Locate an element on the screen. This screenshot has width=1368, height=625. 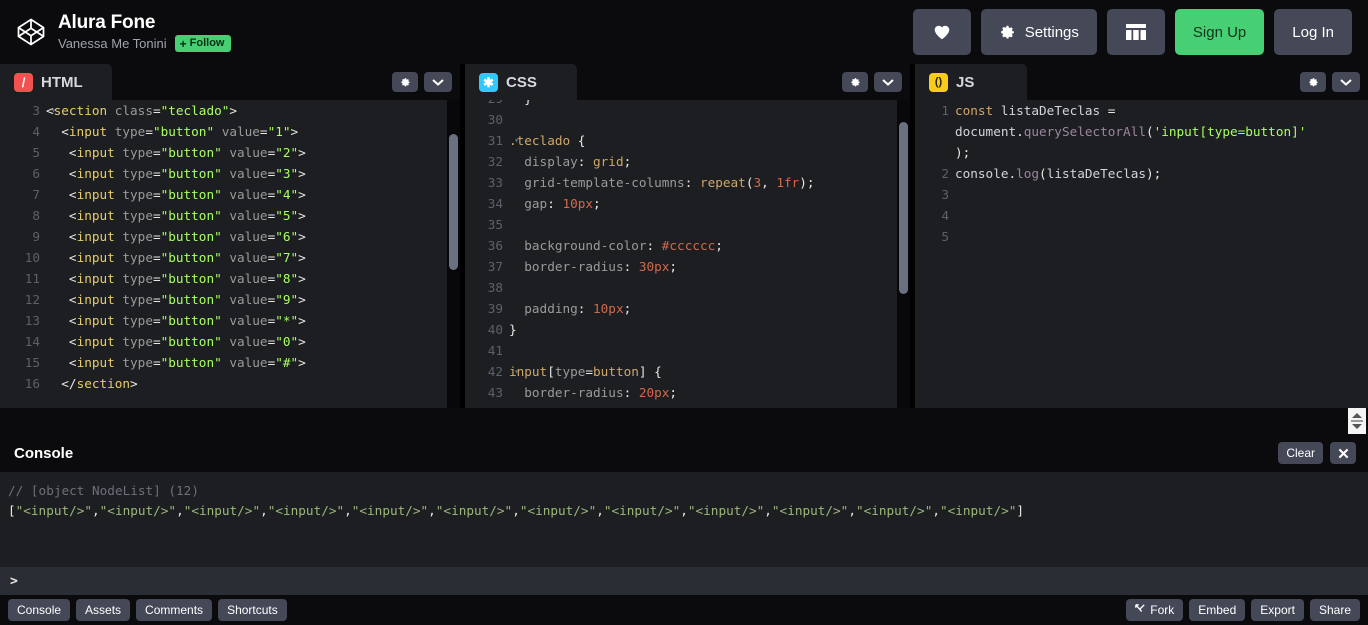
code-token: display is located at coordinates (543, 161).